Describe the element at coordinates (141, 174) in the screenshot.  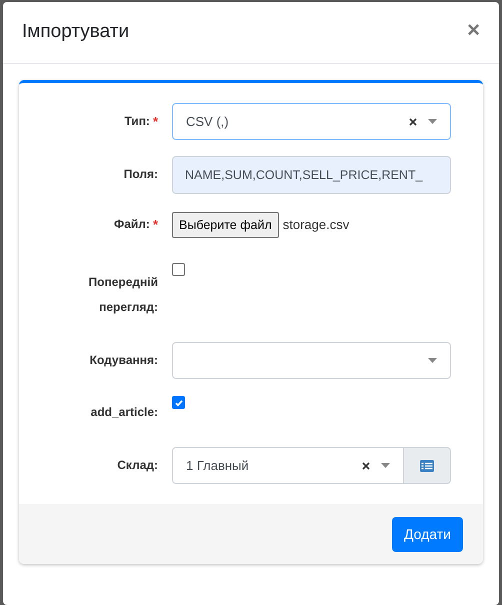
I see `field-label: Поля:` at that location.